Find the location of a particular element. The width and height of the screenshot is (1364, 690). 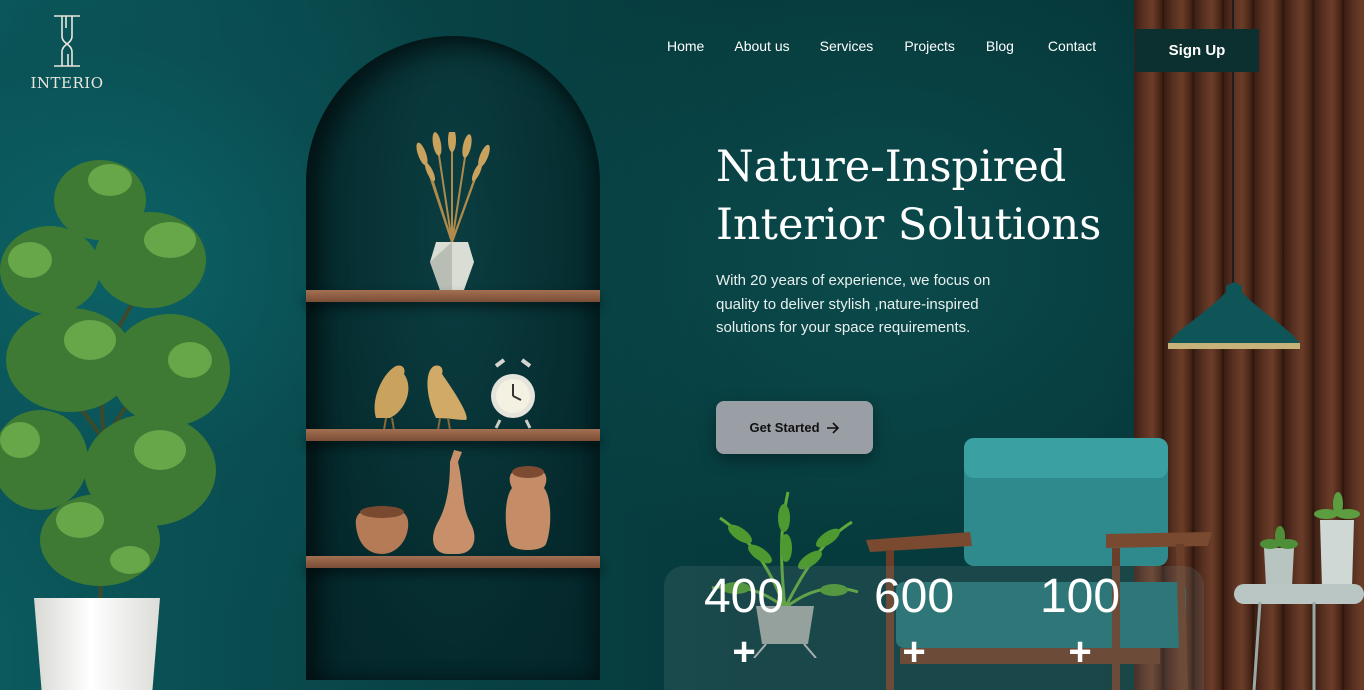

side-table-image is located at coordinates (1299, 591).